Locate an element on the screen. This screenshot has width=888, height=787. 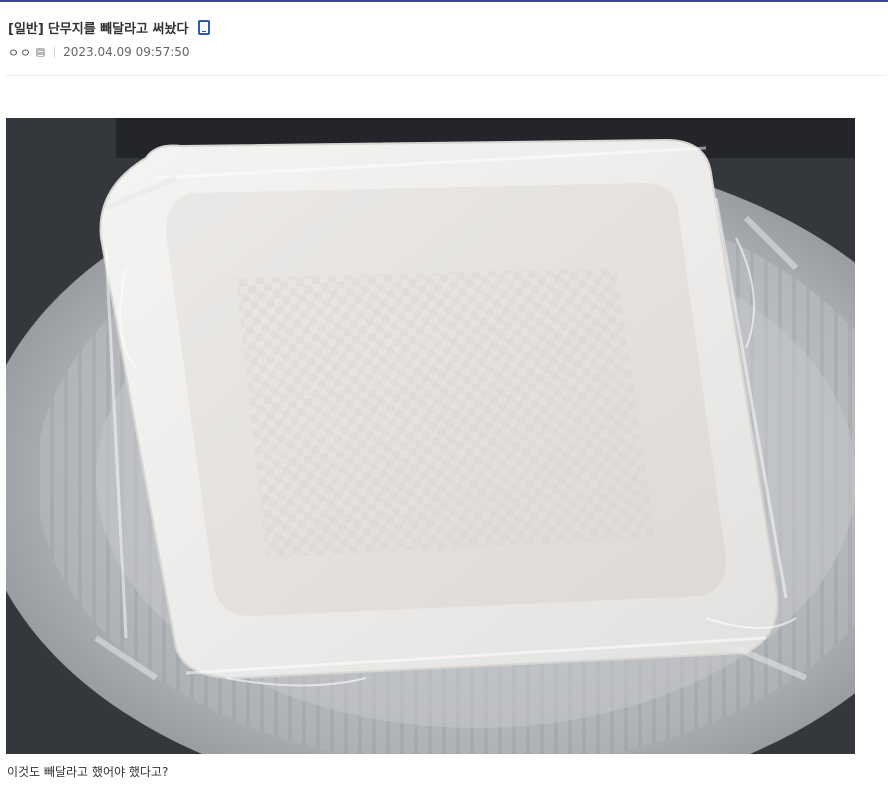
post-title: 단무지를 빼달라고 써놨다 is located at coordinates (118, 29).